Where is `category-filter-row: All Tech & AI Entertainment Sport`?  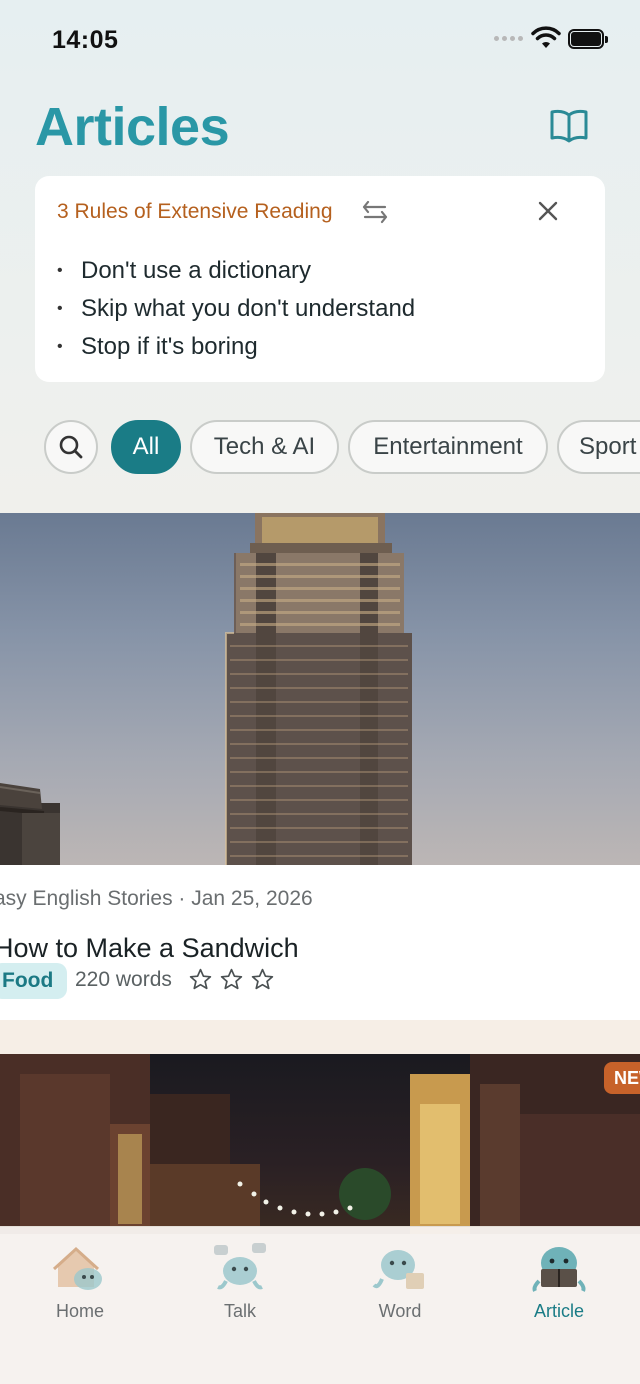
category-filter-row: All Tech & AI Entertainment Sport is located at coordinates (320, 448).